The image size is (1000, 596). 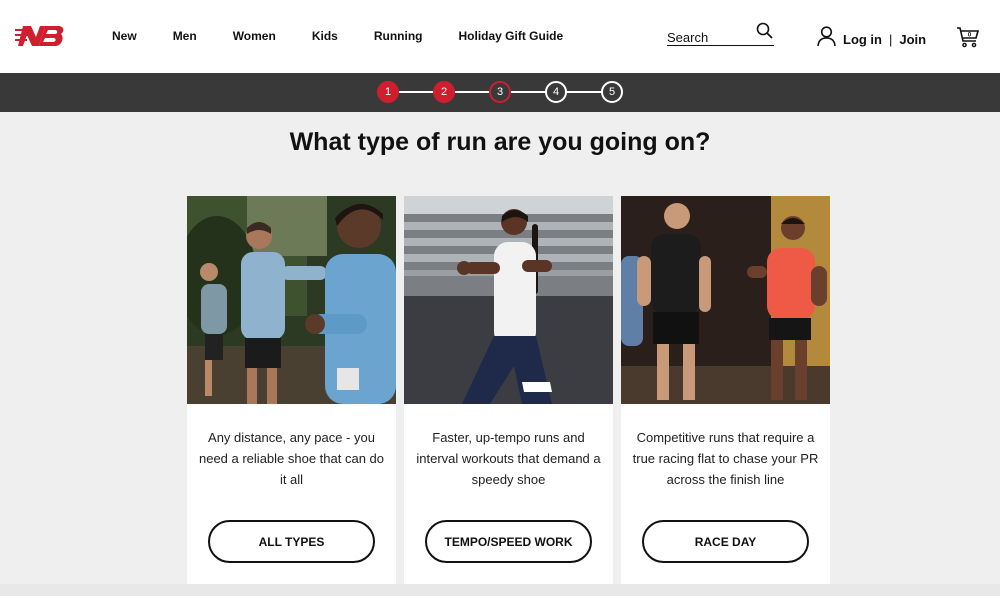 What do you see at coordinates (124, 36) in the screenshot?
I see `nav-new: New` at bounding box center [124, 36].